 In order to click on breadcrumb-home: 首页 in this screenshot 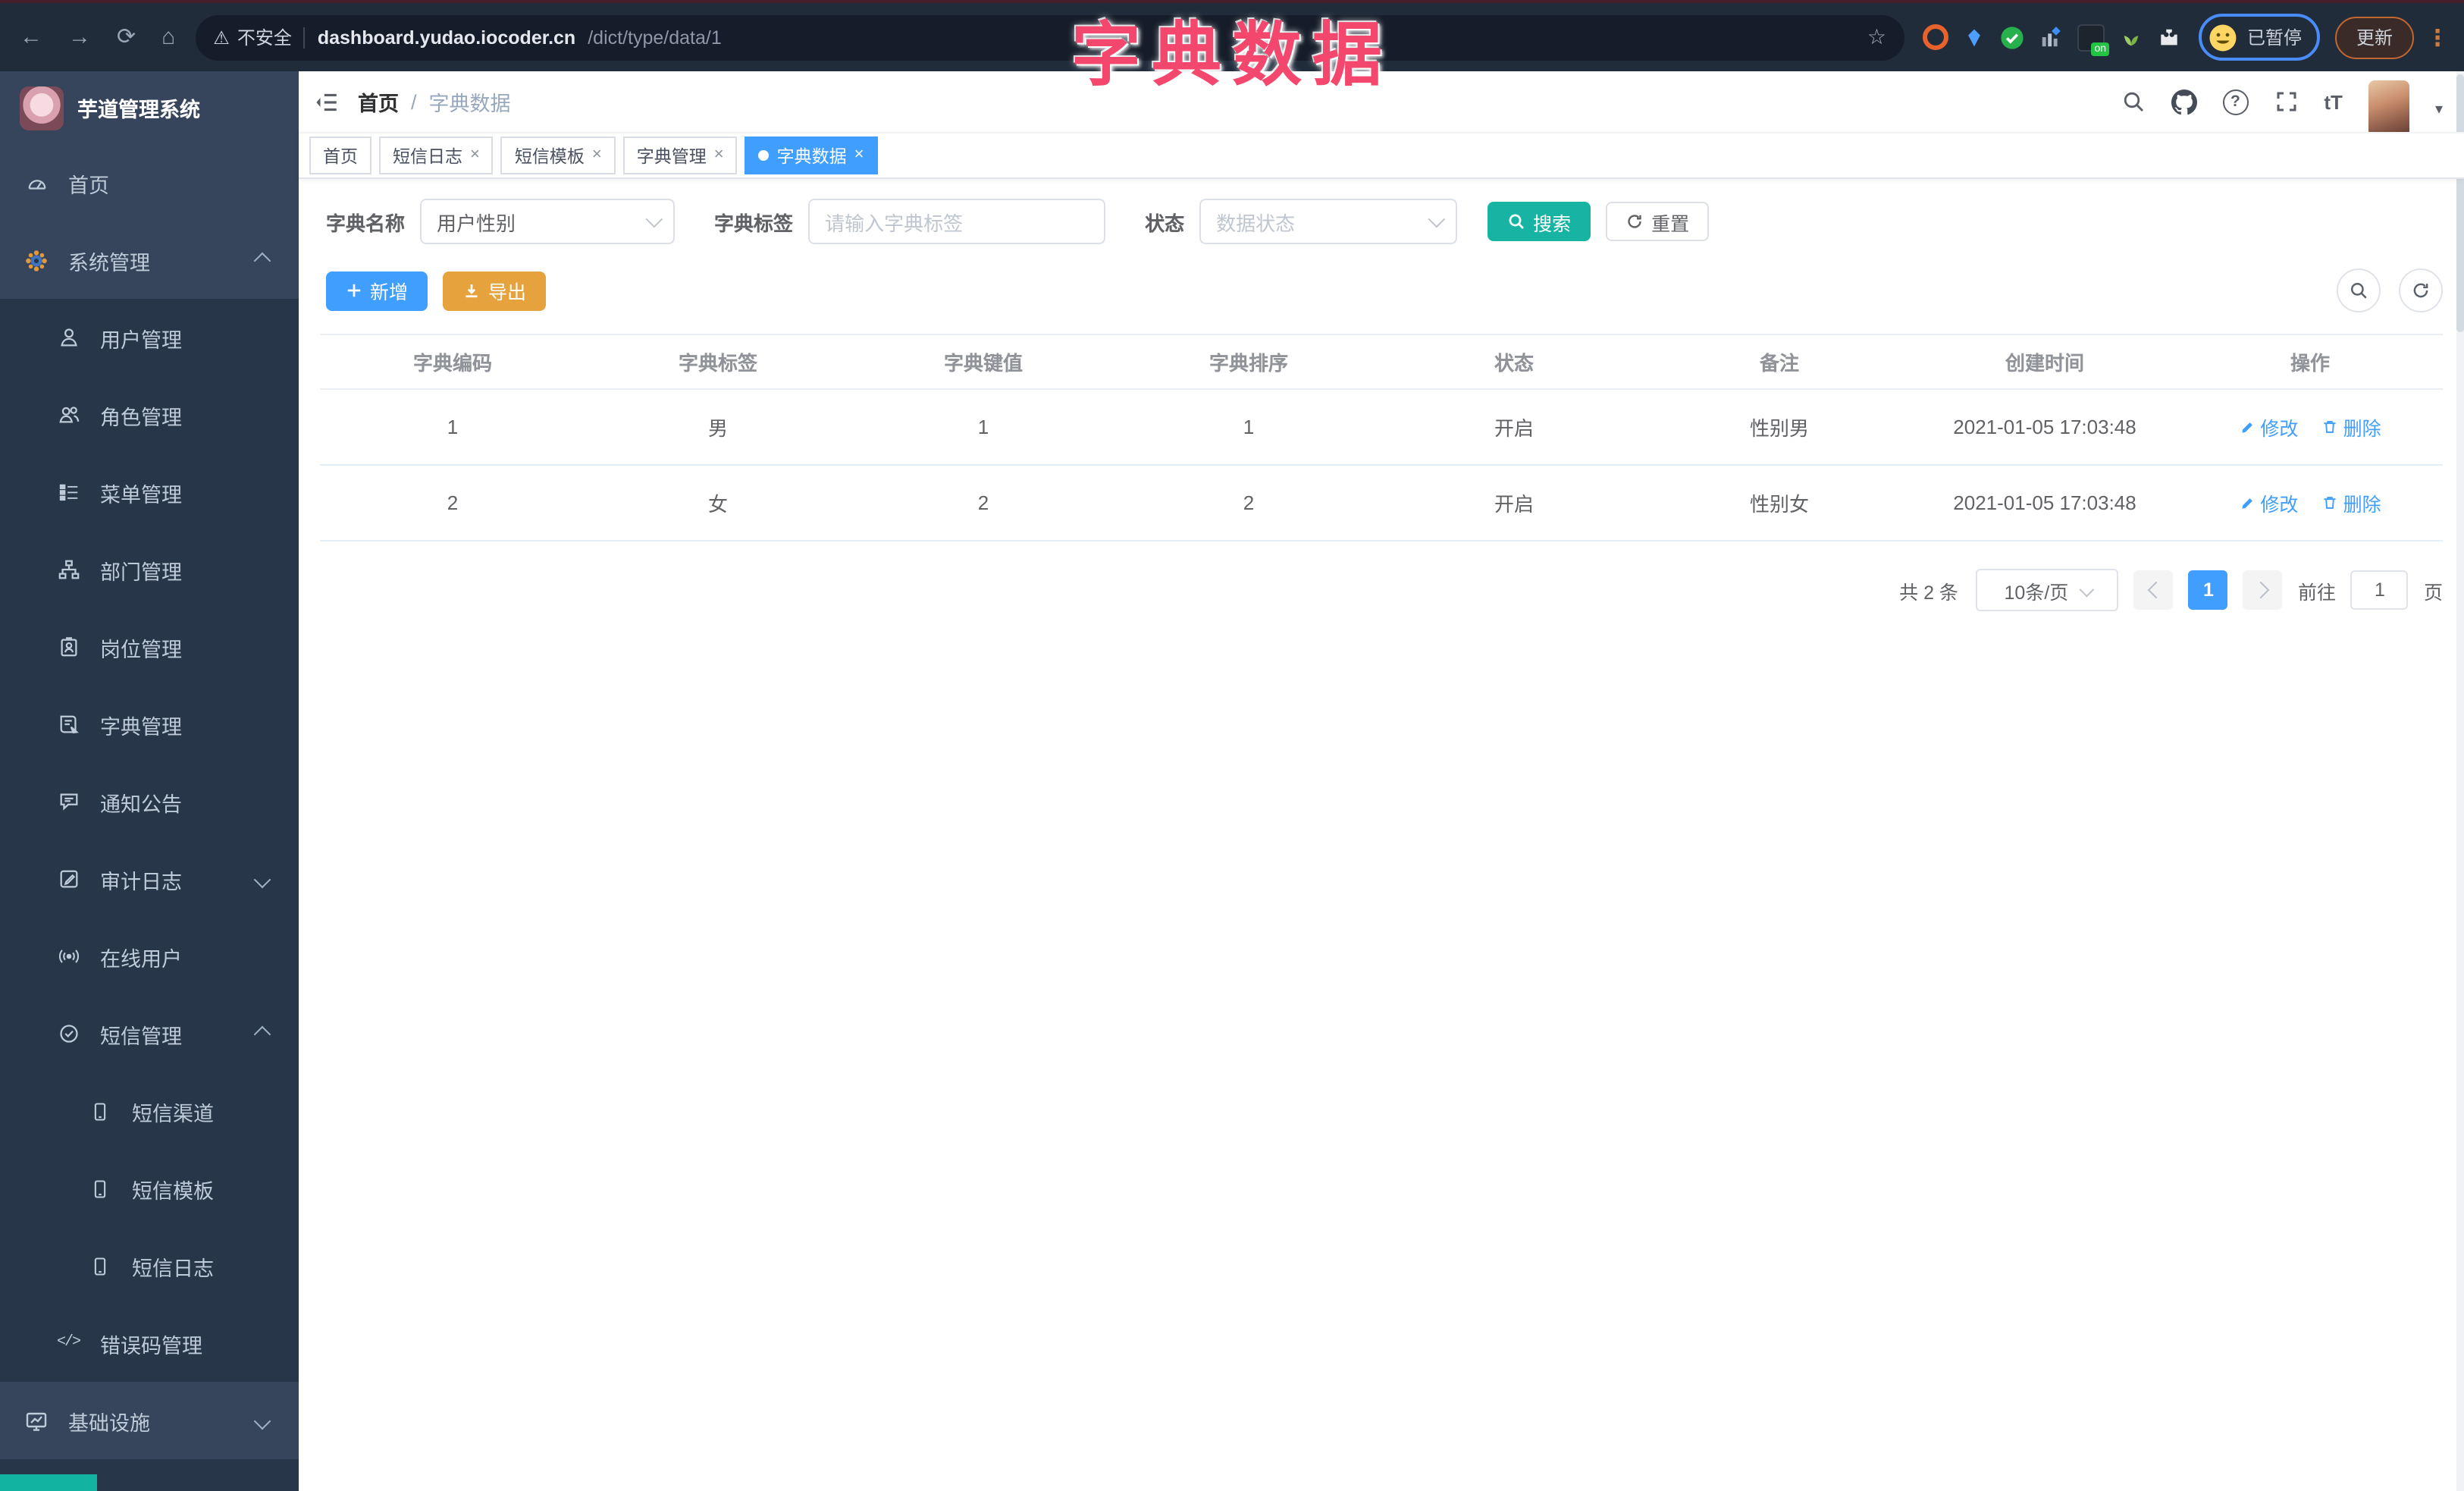, I will do `click(379, 101)`.